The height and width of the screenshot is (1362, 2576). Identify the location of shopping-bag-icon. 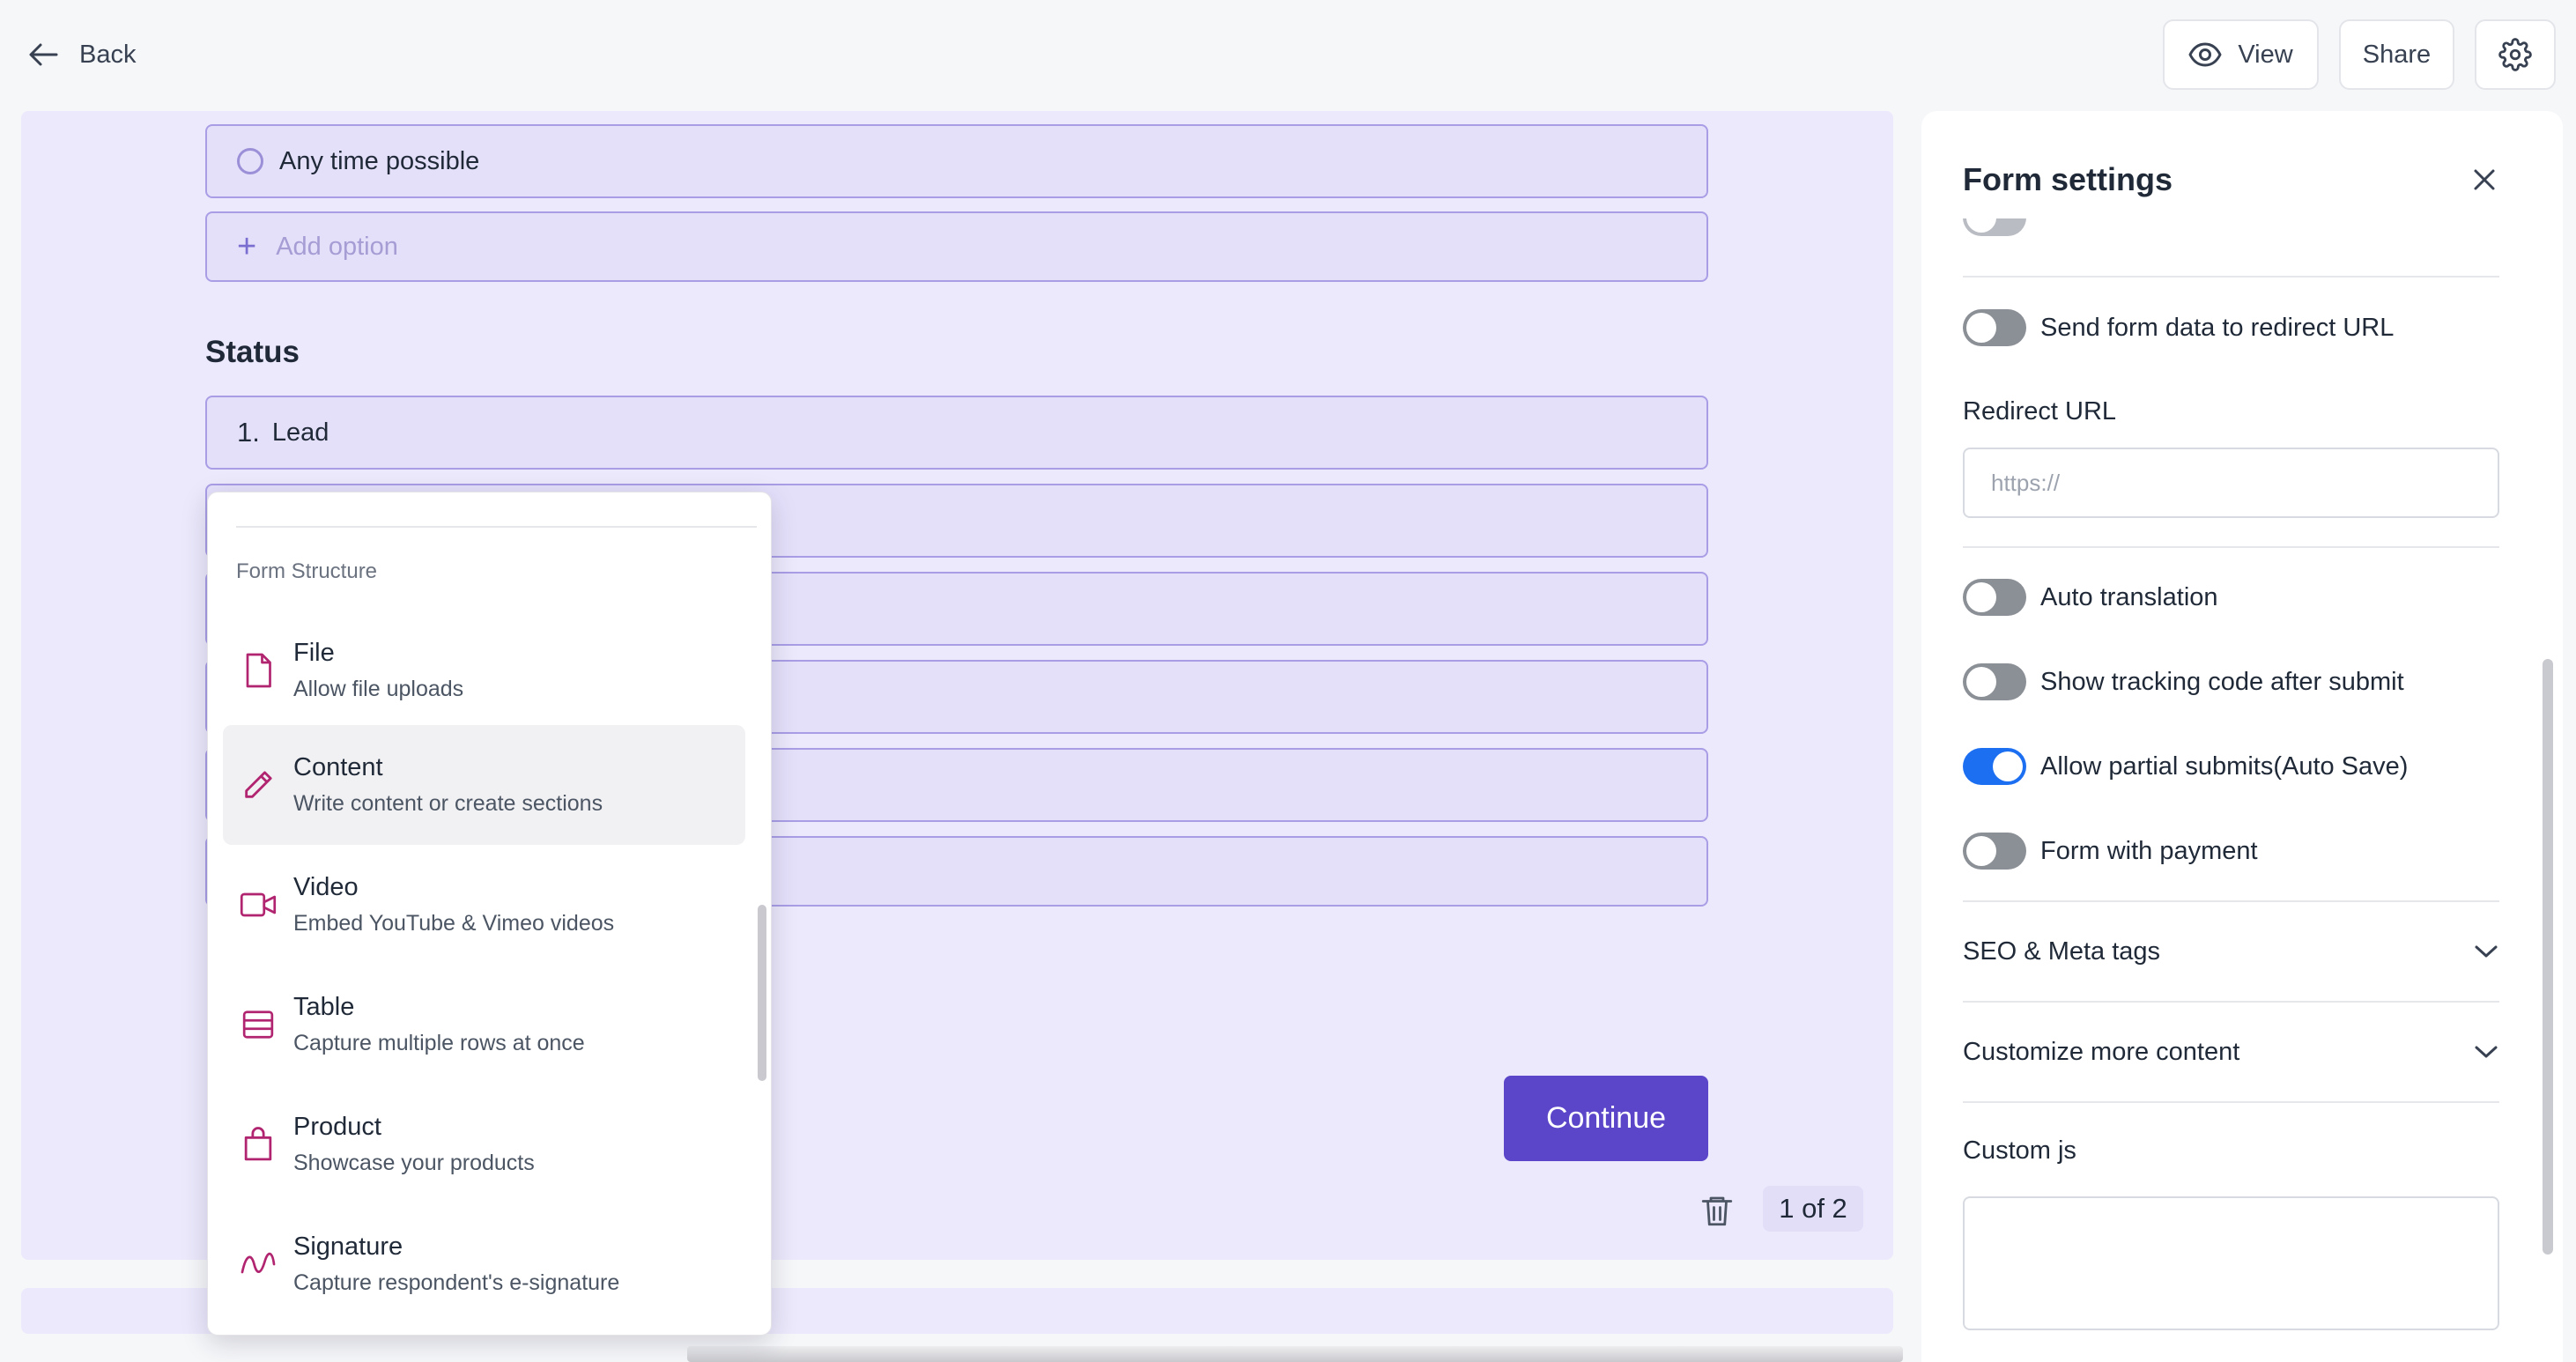
(258, 1144).